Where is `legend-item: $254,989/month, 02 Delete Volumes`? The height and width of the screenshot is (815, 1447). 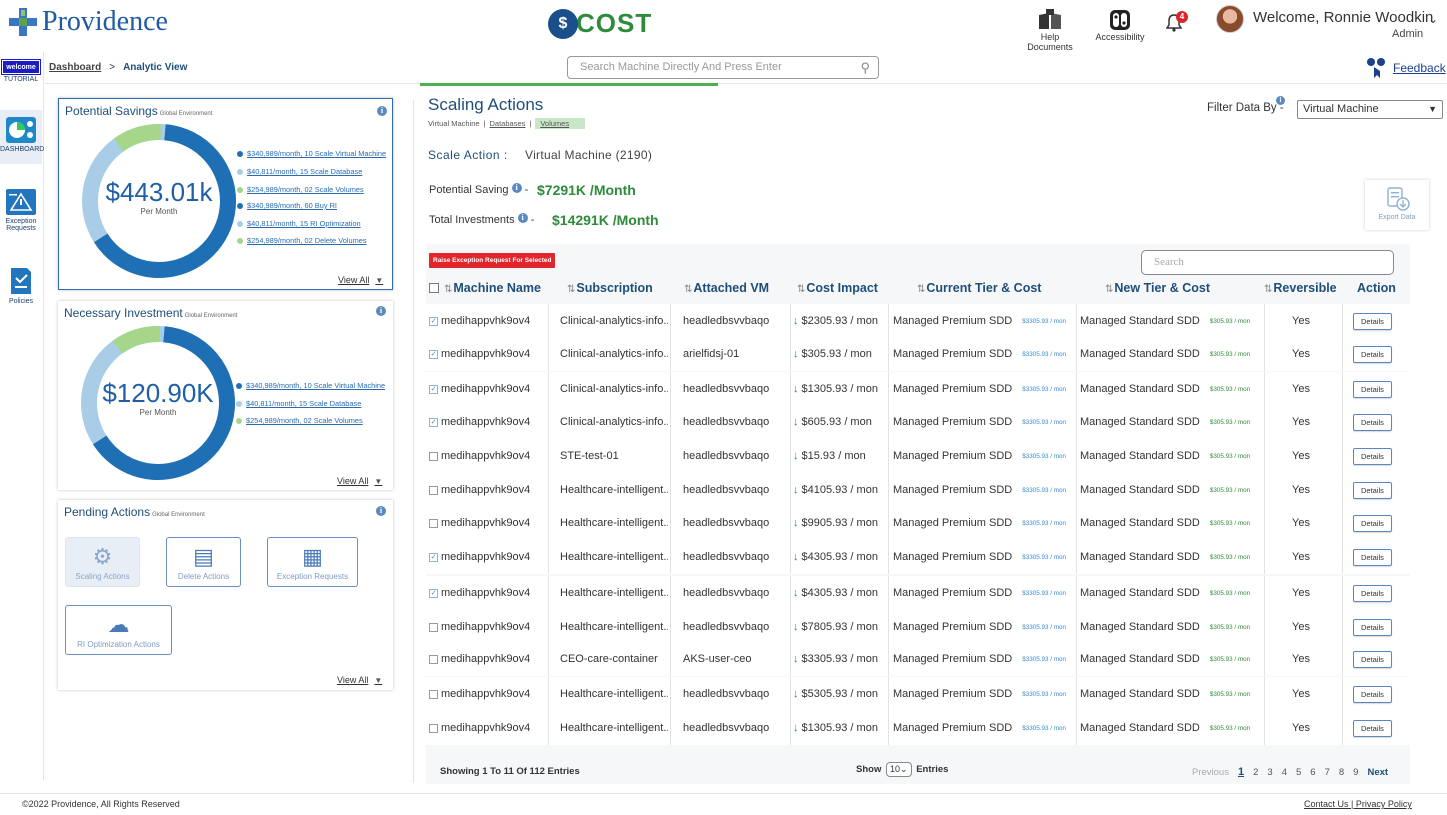 legend-item: $254,989/month, 02 Delete Volumes is located at coordinates (302, 240).